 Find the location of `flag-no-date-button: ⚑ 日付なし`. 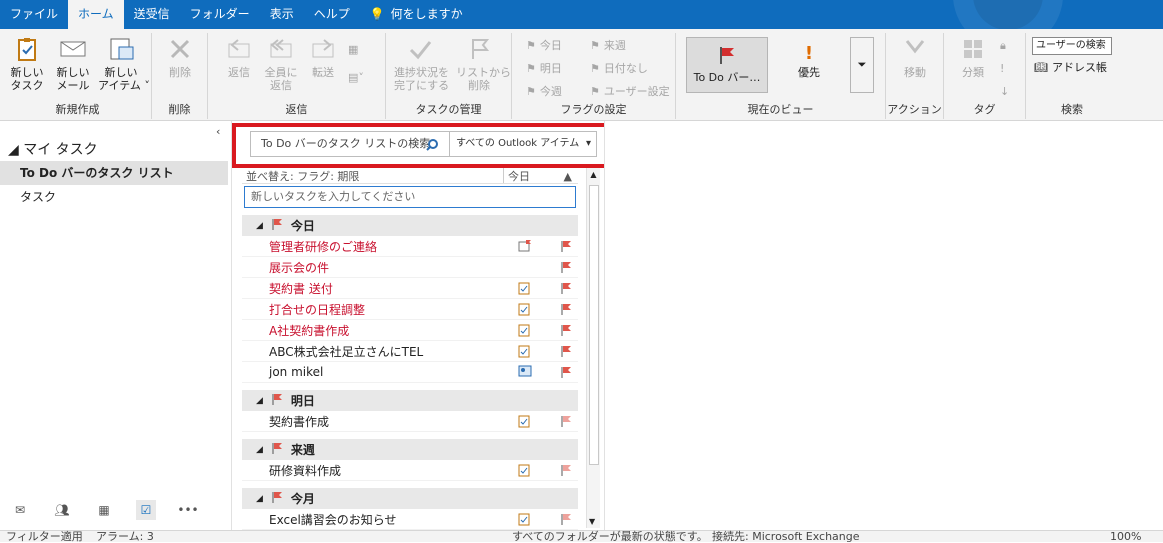

flag-no-date-button: ⚑ 日付なし is located at coordinates (619, 69).